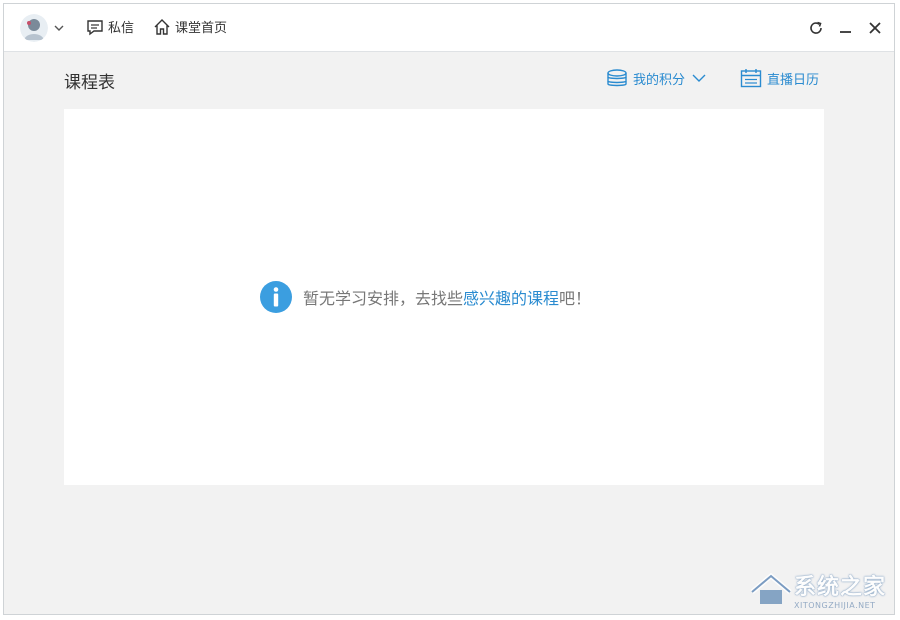 This screenshot has height=620, width=900. What do you see at coordinates (511, 297) in the screenshot?
I see `interesting-courses-link: 感兴趣的课程` at bounding box center [511, 297].